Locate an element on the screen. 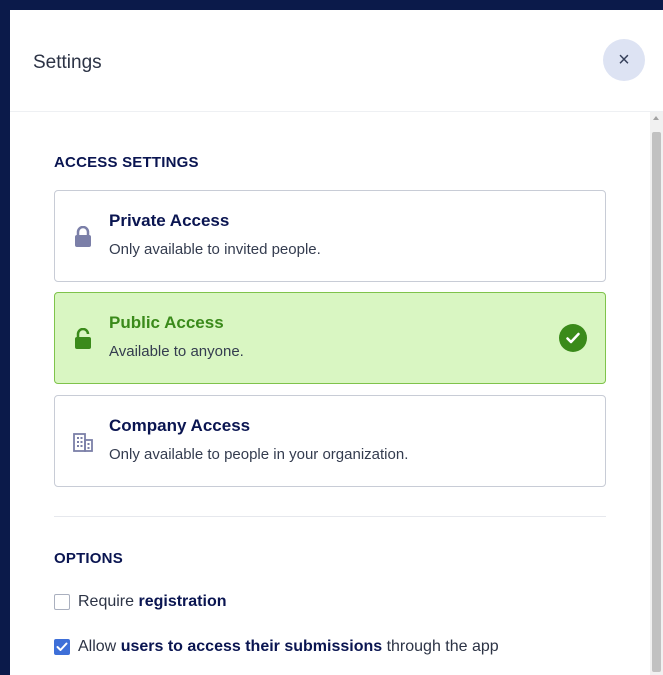  require-registration-checkbox is located at coordinates (62, 602).